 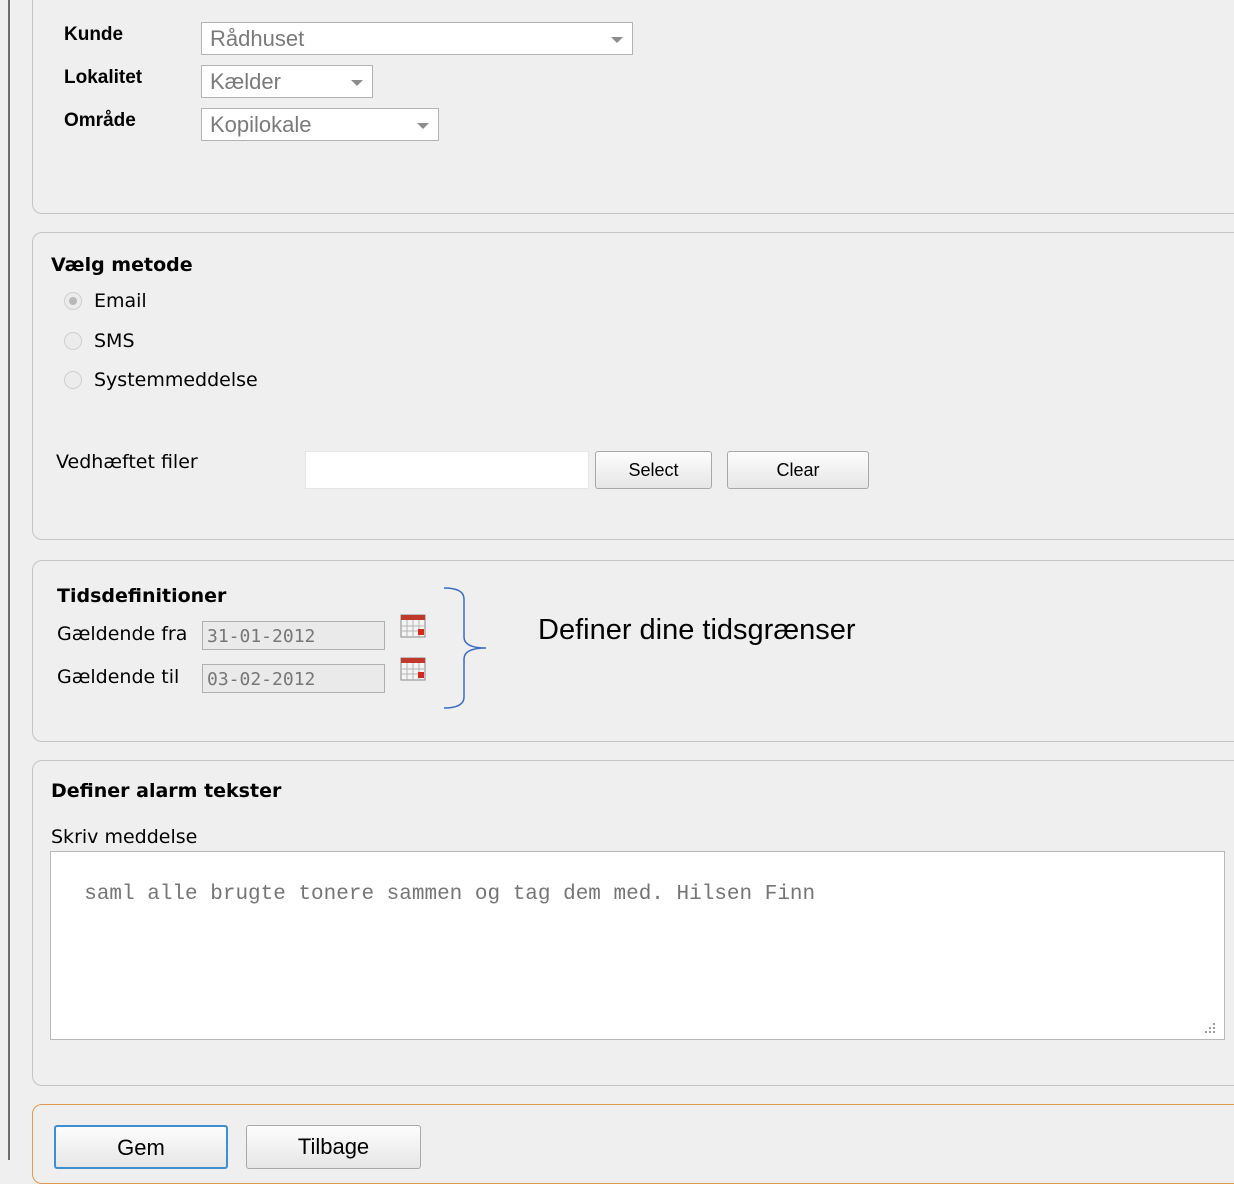 I want to click on kunde-select-value: Rådhuset, so click(x=257, y=38).